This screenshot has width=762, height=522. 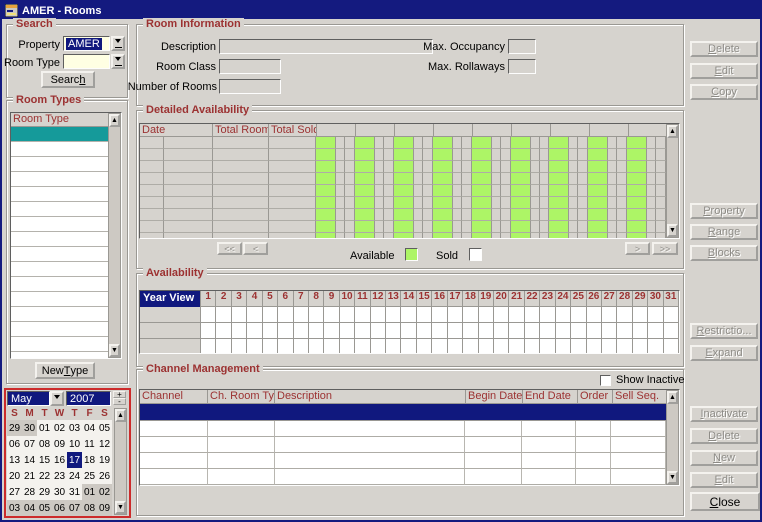 I want to click on expand-button: Expand, so click(x=724, y=353).